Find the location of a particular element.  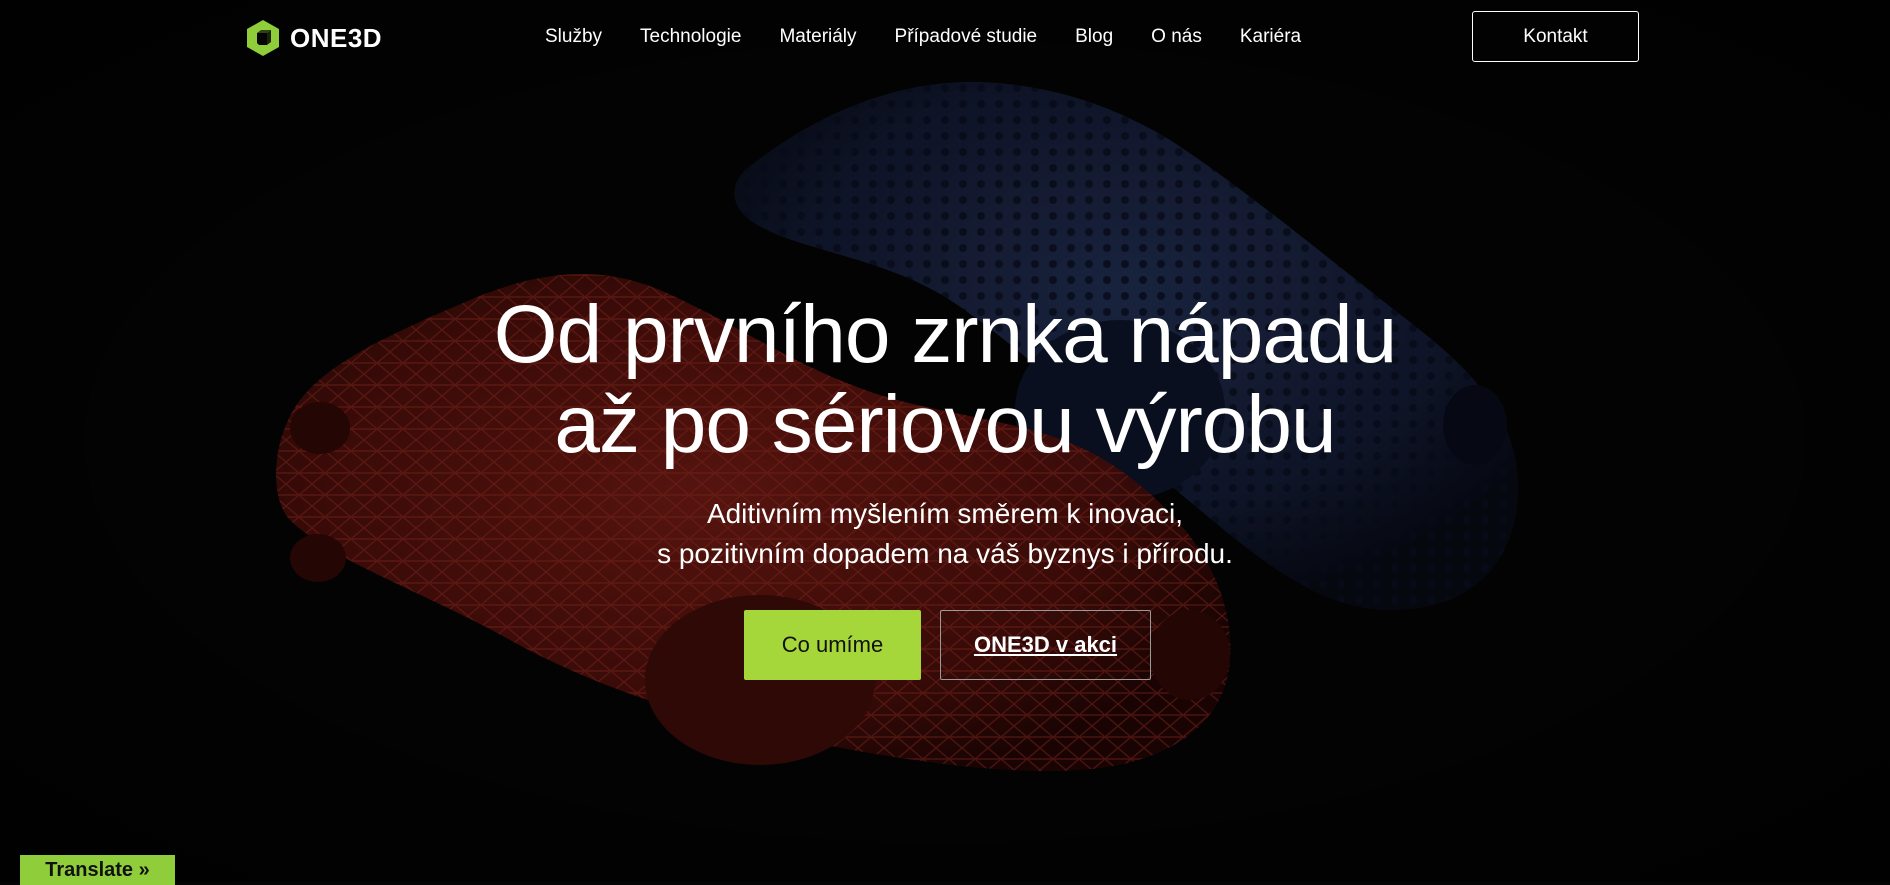

nav-item-technologie: Technologie is located at coordinates (690, 37).